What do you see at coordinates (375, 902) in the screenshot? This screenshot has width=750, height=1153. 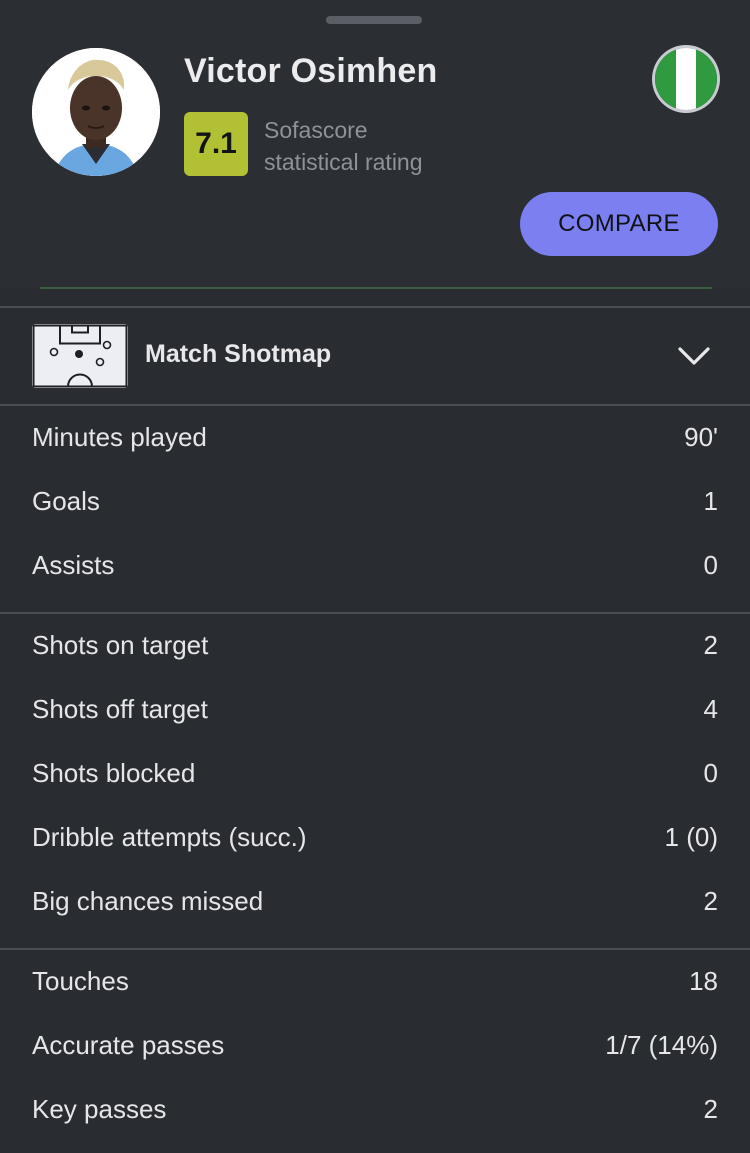 I see `stat-row-big-chances-missed: Big chances missed 2` at bounding box center [375, 902].